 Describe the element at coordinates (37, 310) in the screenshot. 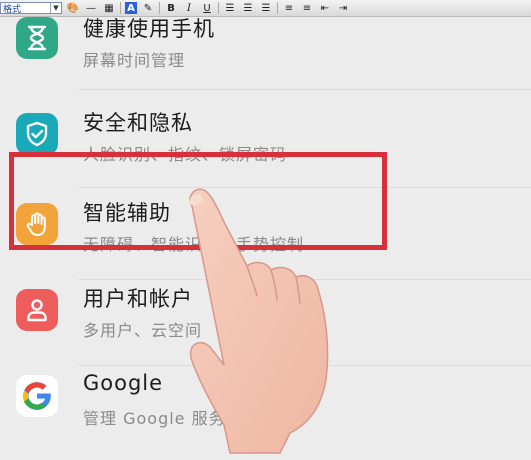

I see `user-icon` at that location.